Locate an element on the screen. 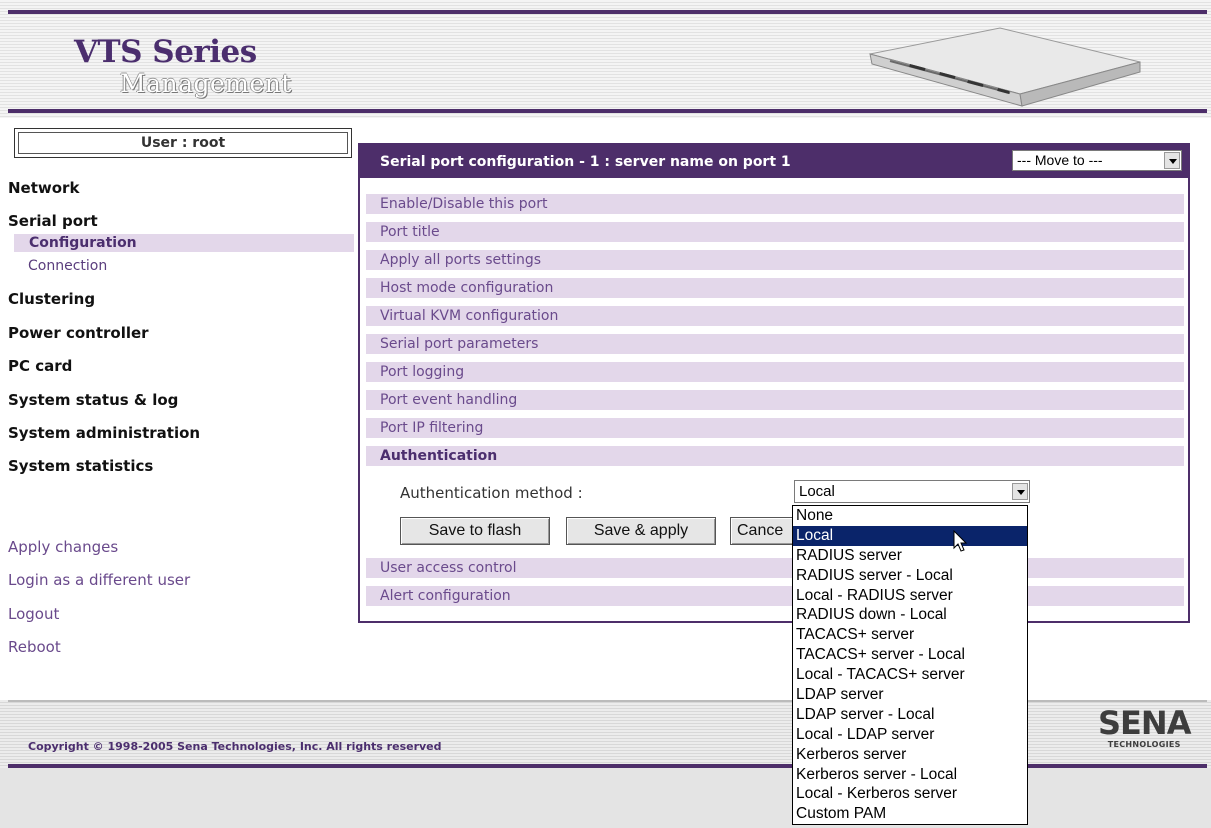  row-label: Port IP filtering is located at coordinates (432, 428).